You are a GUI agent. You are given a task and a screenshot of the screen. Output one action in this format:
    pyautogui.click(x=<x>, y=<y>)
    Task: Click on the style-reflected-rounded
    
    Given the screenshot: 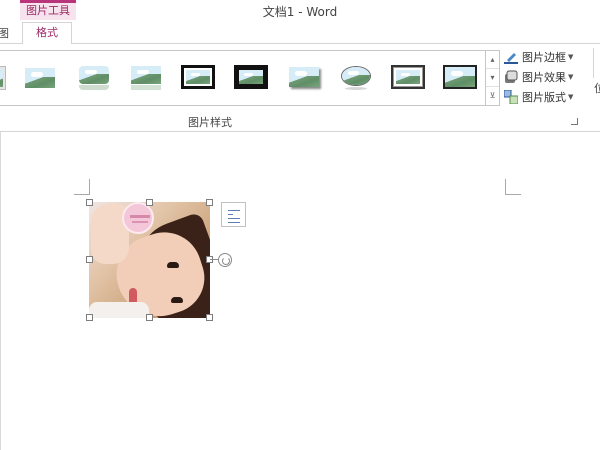 What is the action you would take?
    pyautogui.click(x=94, y=77)
    